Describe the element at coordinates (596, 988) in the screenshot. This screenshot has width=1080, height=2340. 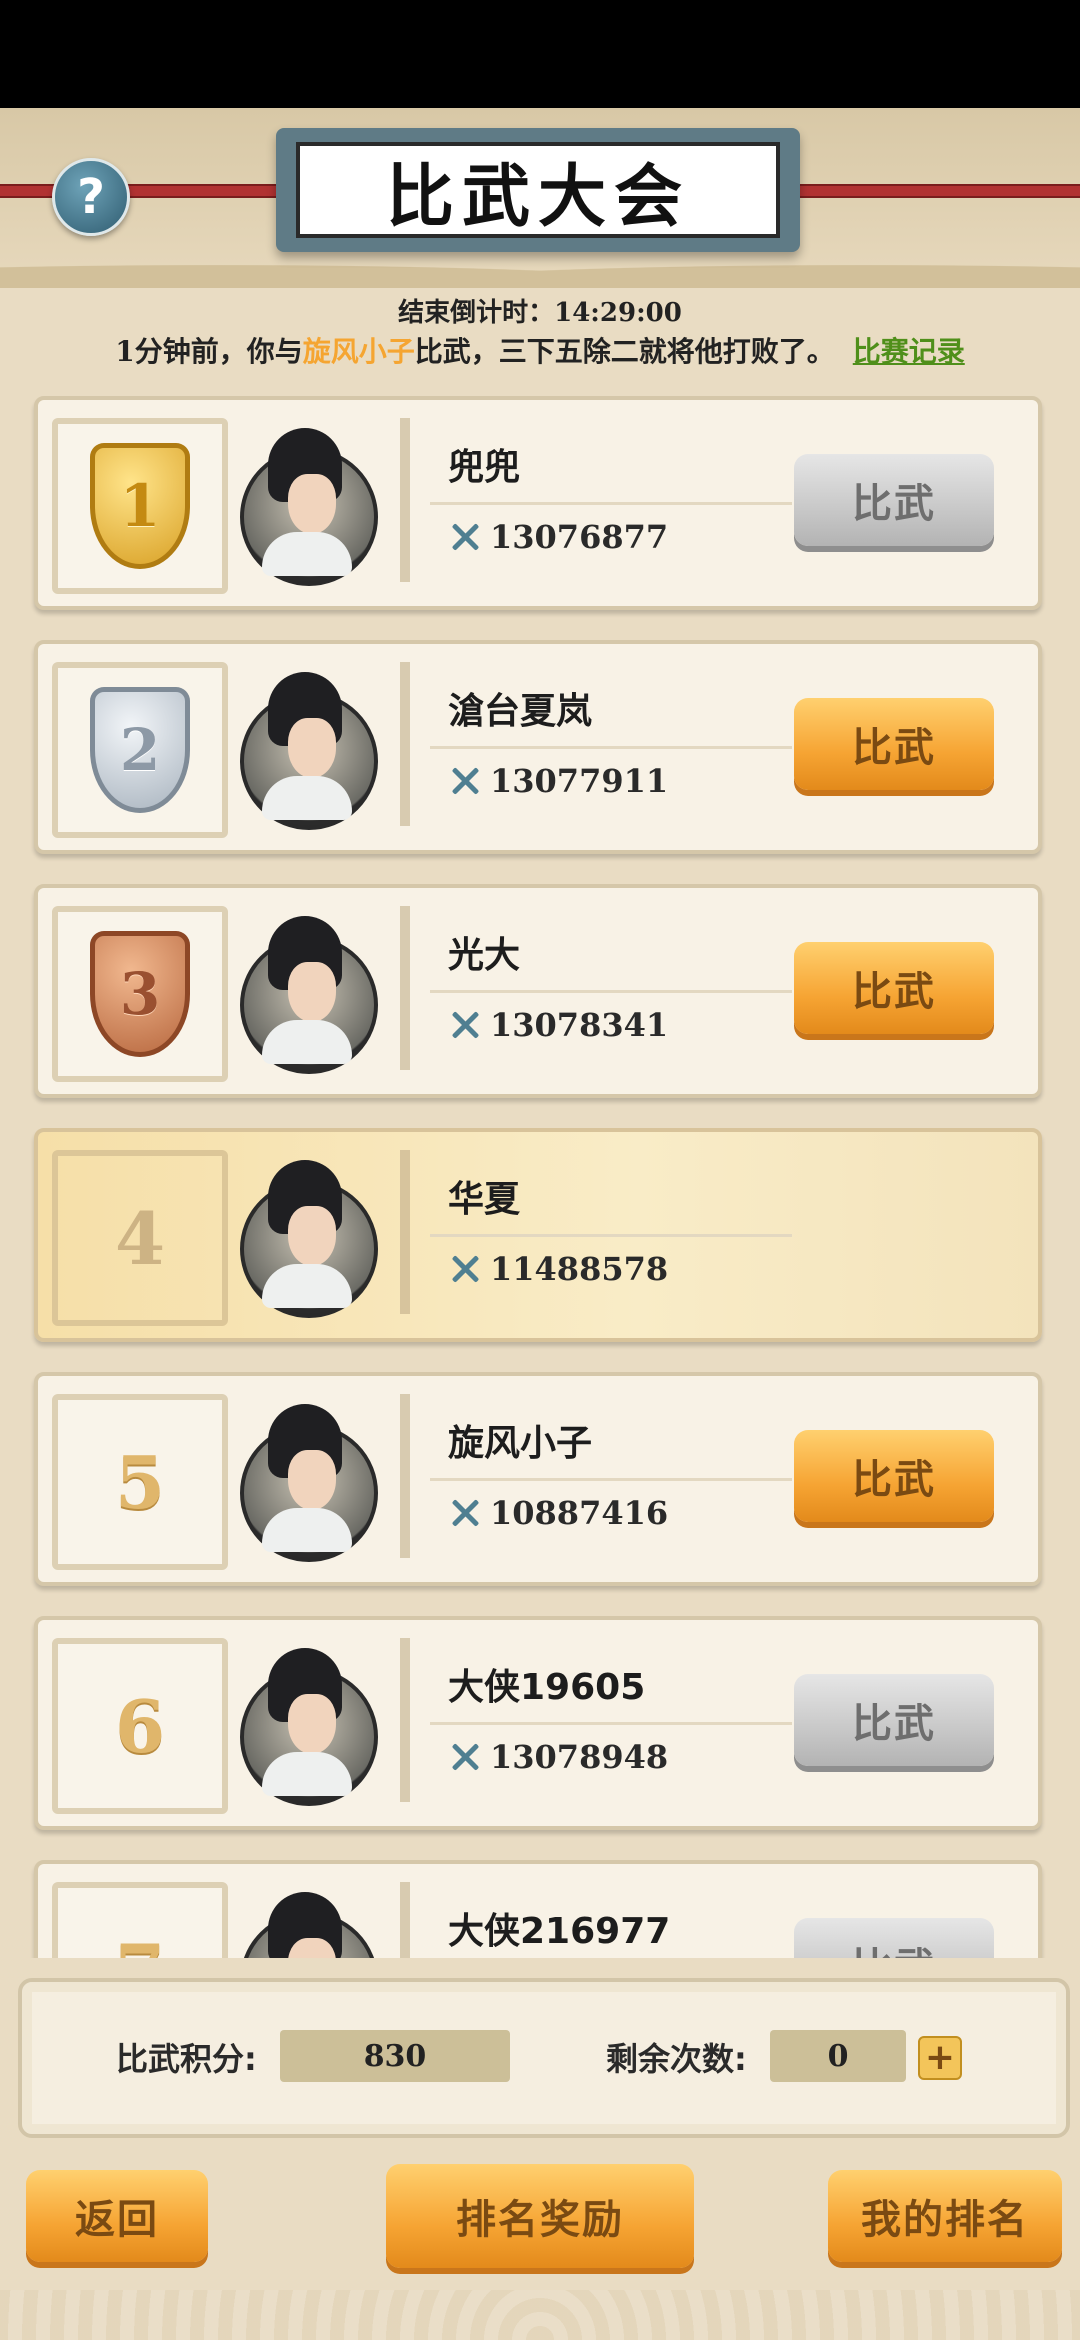
I see `player-info: 光大 13078341` at that location.